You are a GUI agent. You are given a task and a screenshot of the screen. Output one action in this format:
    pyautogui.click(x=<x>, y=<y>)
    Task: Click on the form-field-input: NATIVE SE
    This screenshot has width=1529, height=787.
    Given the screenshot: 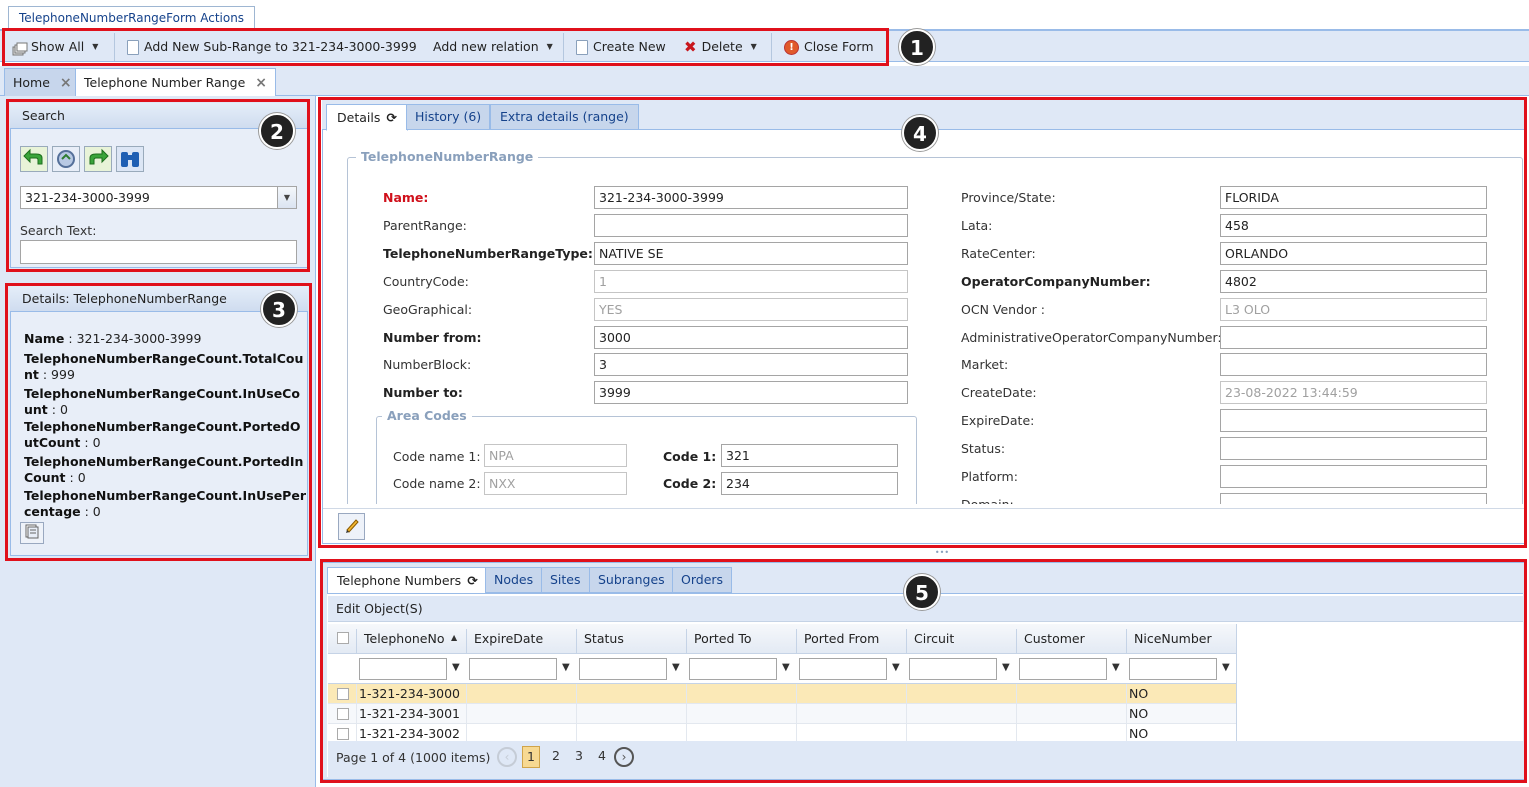 What is the action you would take?
    pyautogui.click(x=751, y=253)
    